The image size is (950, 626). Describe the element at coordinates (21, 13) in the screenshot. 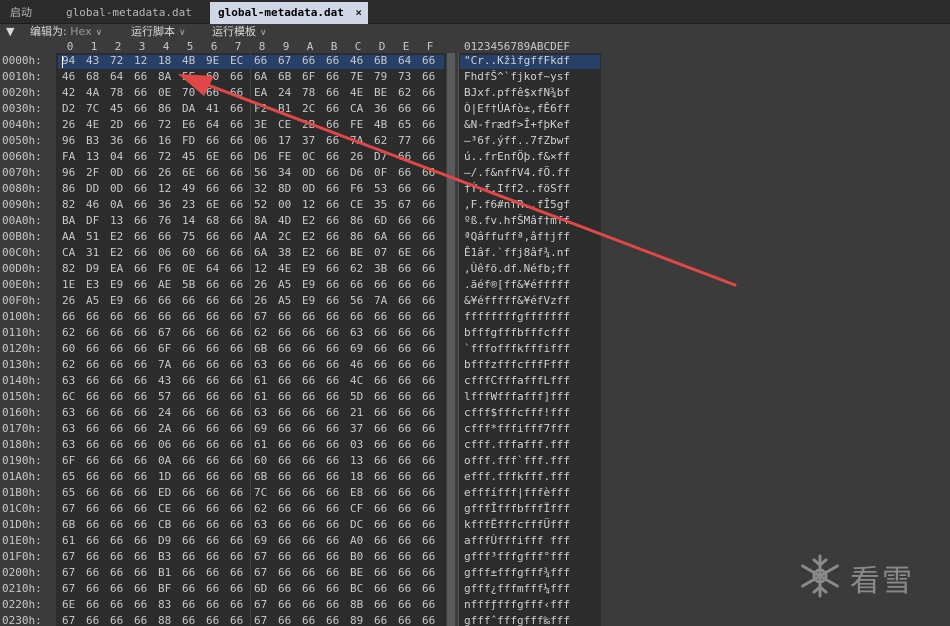

I see `tab-start: 启动` at that location.